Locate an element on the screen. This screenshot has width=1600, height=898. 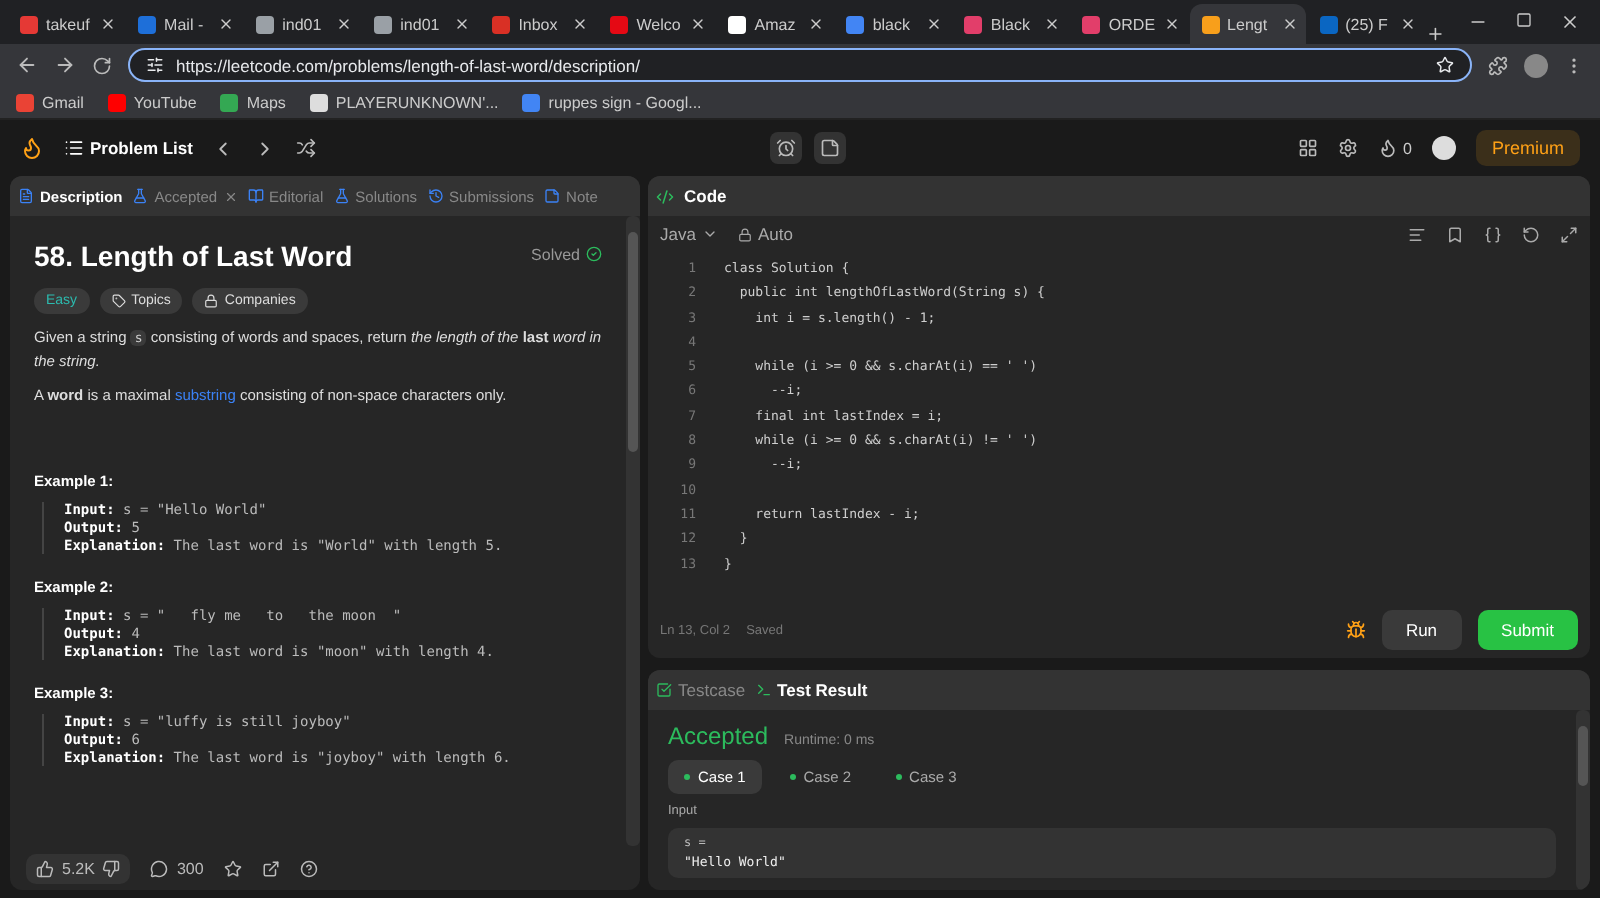
browser-tab: ORDE is located at coordinates (1129, 24).